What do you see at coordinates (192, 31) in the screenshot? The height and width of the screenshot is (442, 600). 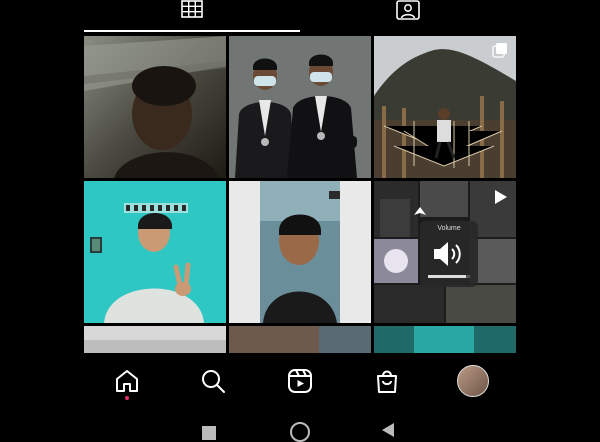 I see `active-tab-indicator` at bounding box center [192, 31].